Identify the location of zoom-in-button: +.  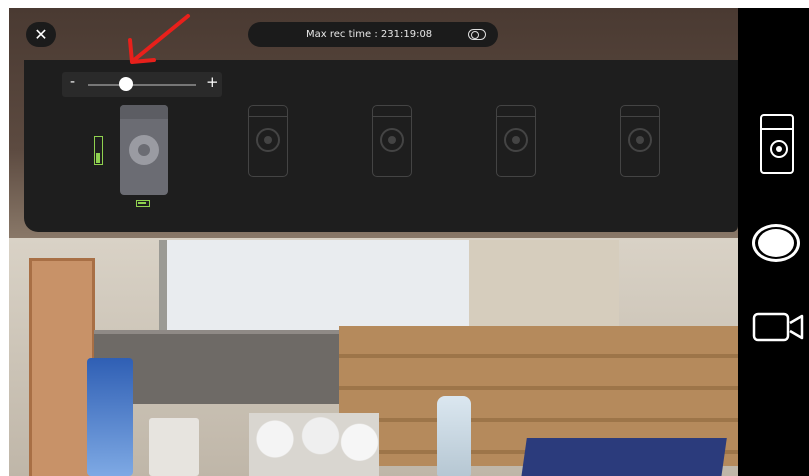
(212, 82).